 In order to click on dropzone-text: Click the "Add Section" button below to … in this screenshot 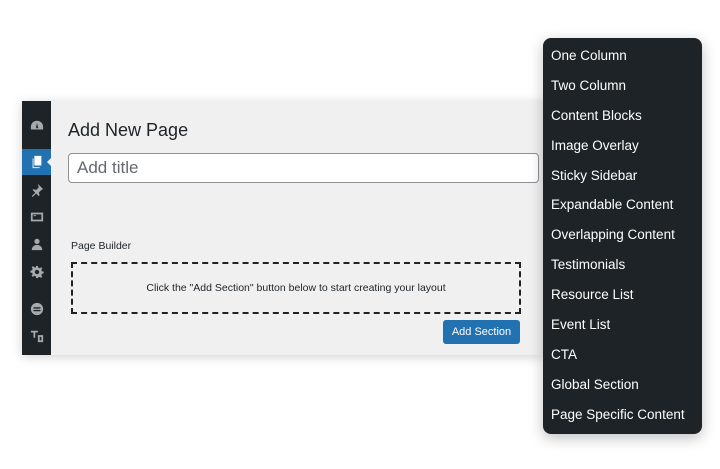, I will do `click(296, 288)`.